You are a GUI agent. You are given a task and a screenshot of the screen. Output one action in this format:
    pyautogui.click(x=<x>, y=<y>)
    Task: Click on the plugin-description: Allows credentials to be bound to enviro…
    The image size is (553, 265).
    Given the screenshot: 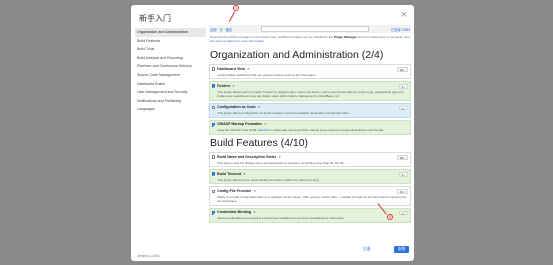 What is the action you would take?
    pyautogui.click(x=281, y=218)
    